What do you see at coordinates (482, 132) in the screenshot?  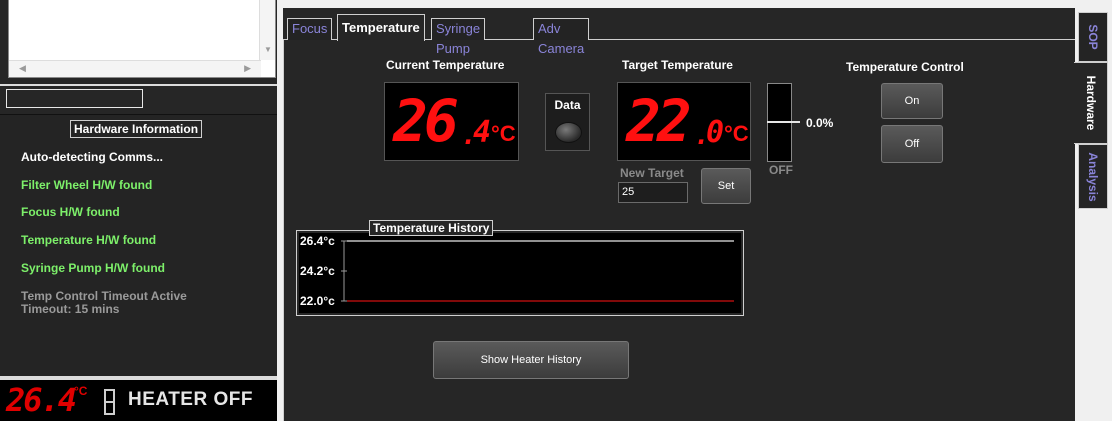 I see `current-temp-decimal: 4` at bounding box center [482, 132].